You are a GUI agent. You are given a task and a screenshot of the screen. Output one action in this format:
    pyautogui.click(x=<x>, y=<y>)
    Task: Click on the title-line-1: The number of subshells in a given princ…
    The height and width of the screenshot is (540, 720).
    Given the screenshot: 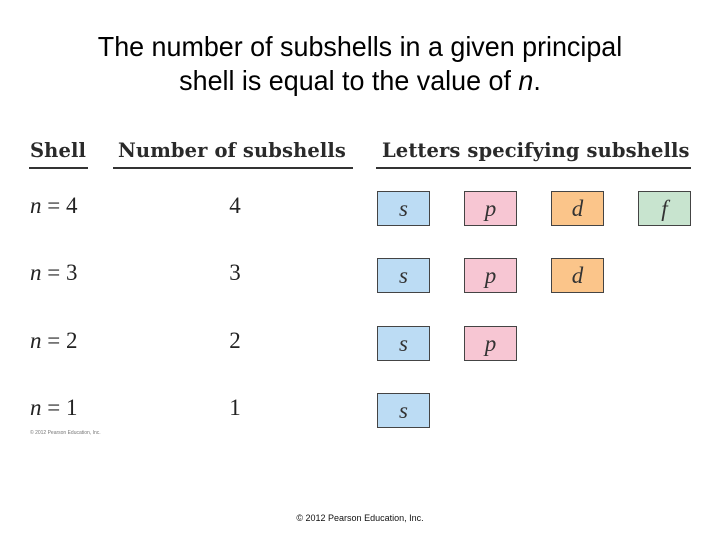 What is the action you would take?
    pyautogui.click(x=360, y=46)
    